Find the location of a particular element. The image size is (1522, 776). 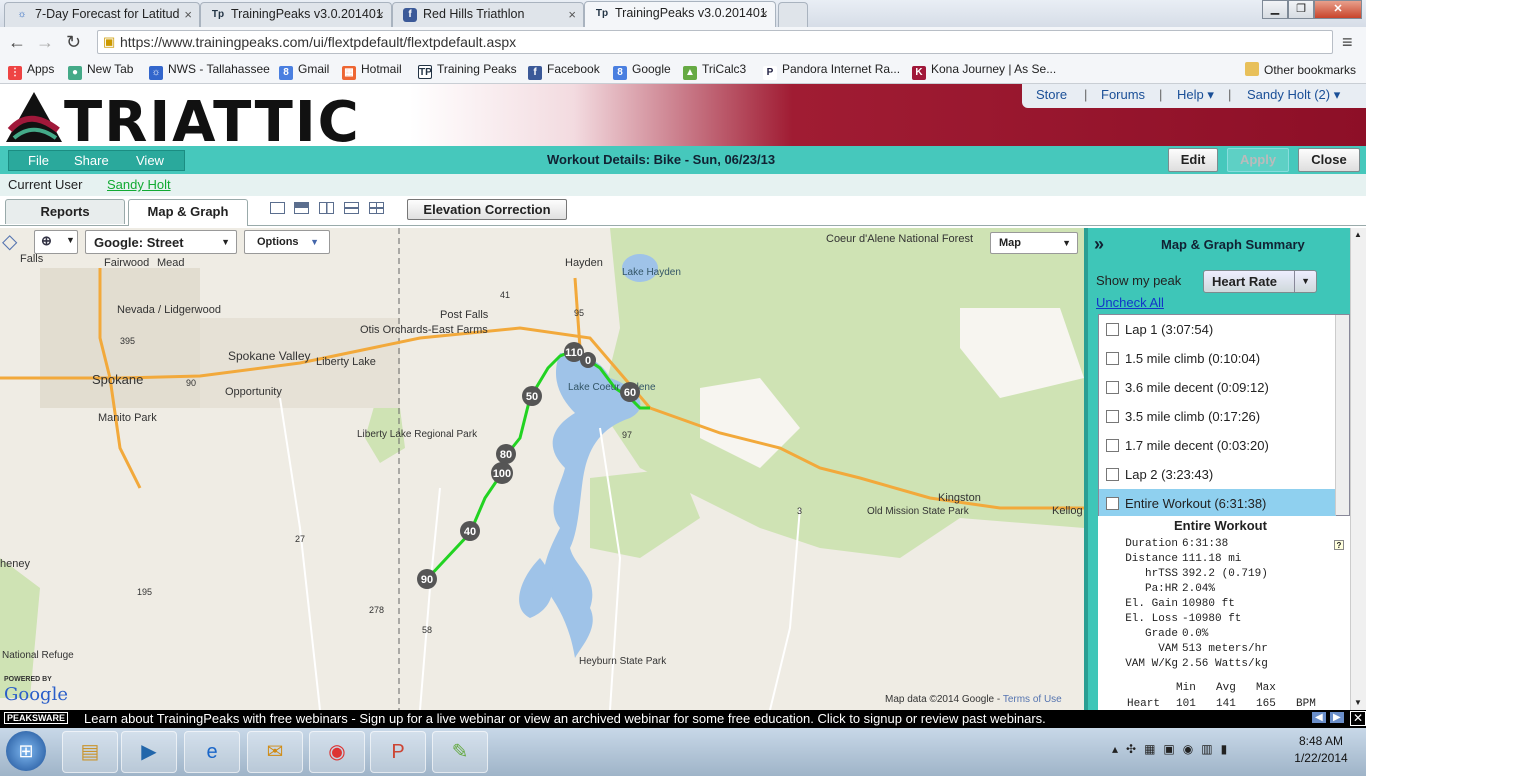

layout-split-icon is located at coordinates (326, 208).